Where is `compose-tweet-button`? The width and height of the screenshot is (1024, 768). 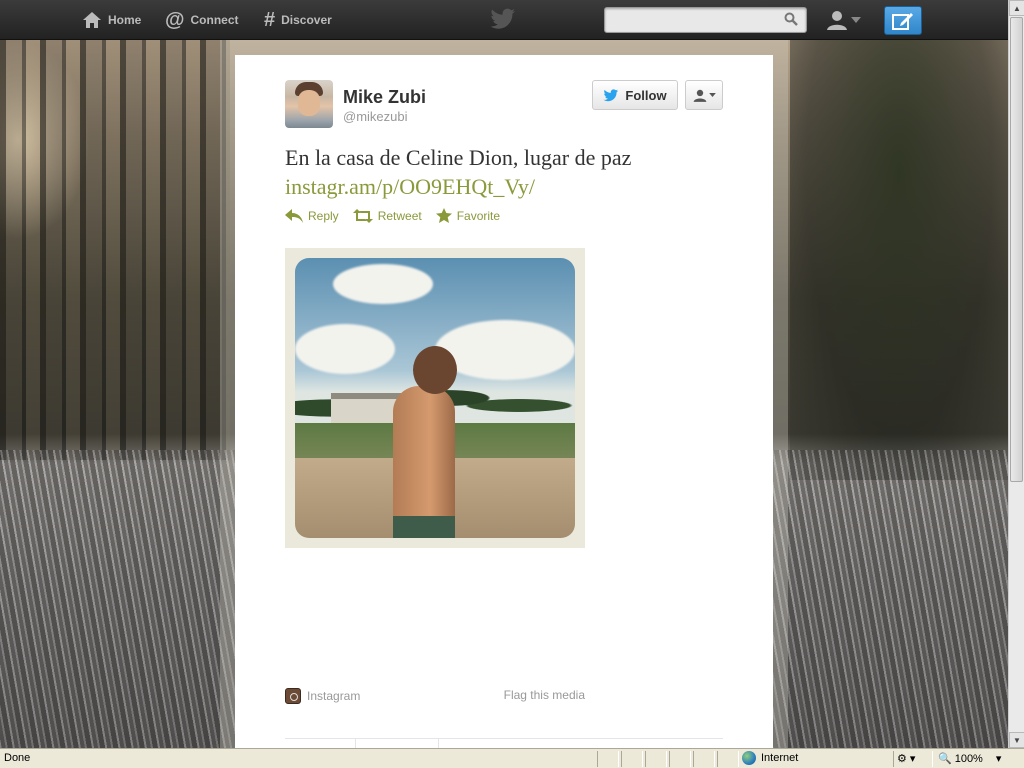
compose-tweet-button is located at coordinates (903, 20).